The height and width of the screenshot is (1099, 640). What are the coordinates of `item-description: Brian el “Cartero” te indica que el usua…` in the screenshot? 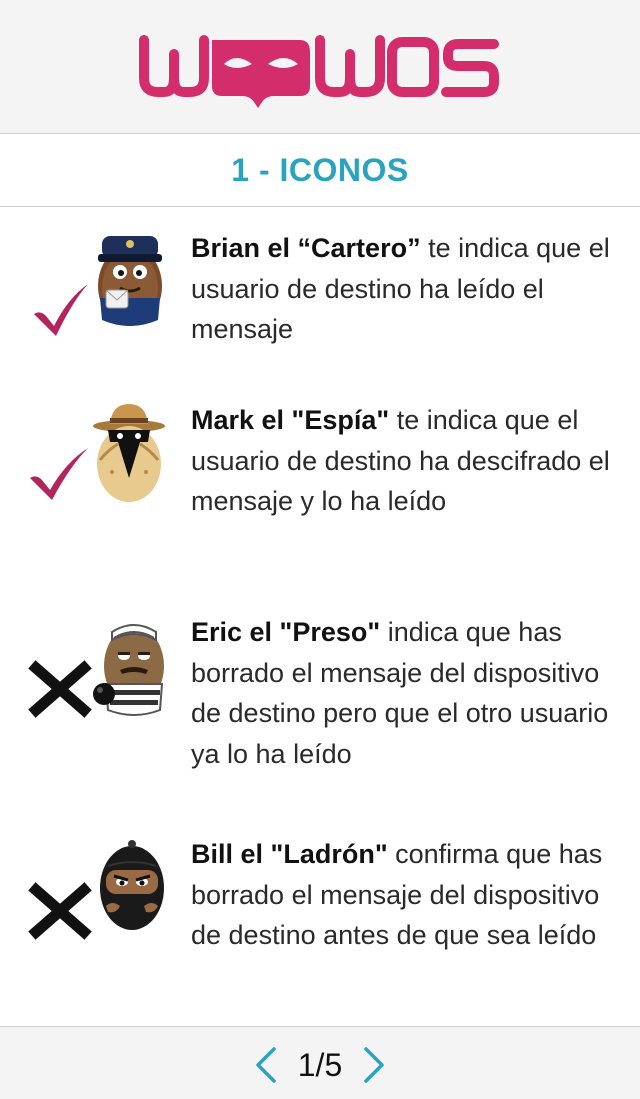 It's located at (411, 289).